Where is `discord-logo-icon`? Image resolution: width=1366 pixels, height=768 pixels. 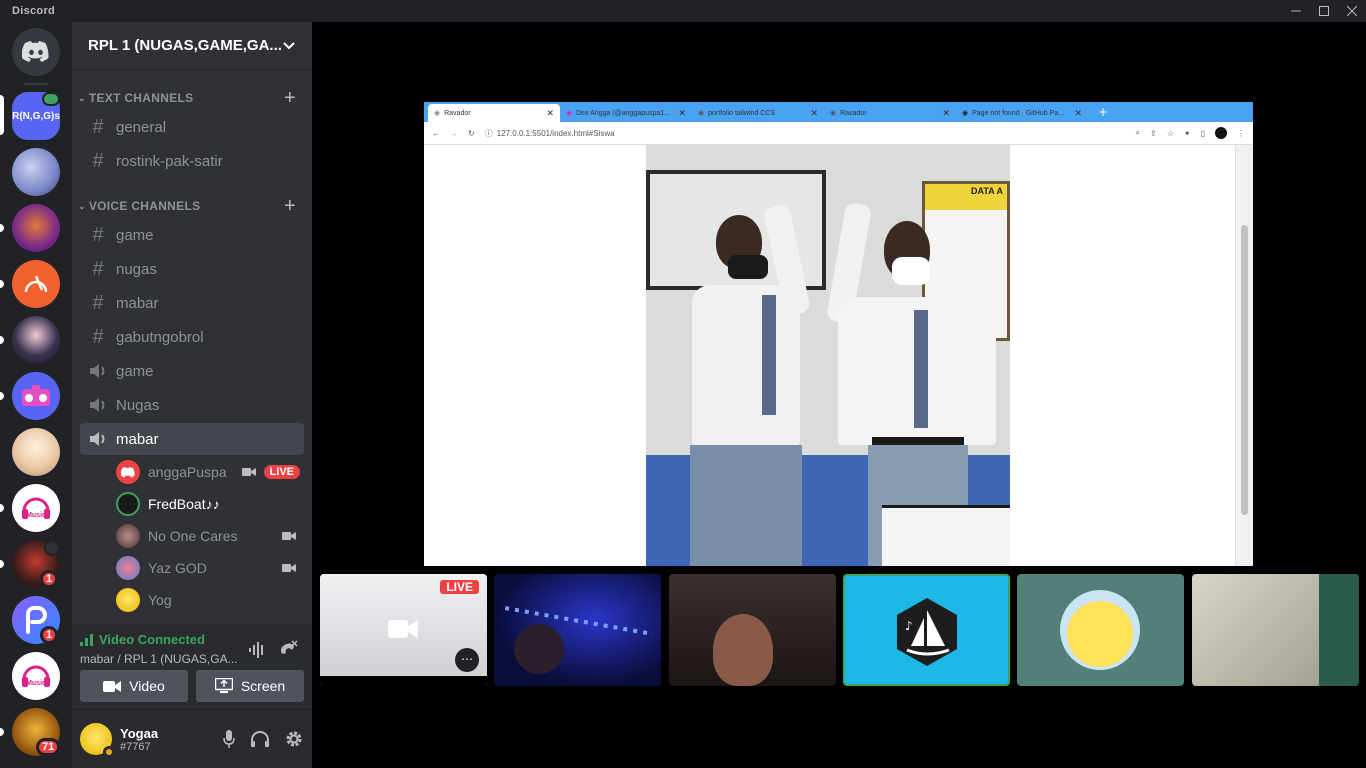
discord-logo-icon is located at coordinates (128, 471).